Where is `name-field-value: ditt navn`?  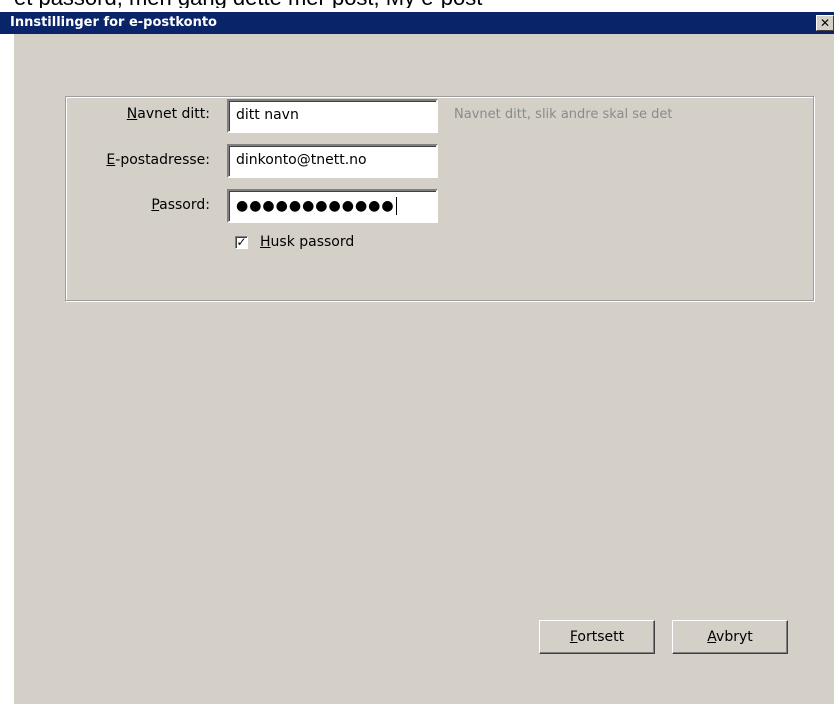 name-field-value: ditt navn is located at coordinates (267, 115).